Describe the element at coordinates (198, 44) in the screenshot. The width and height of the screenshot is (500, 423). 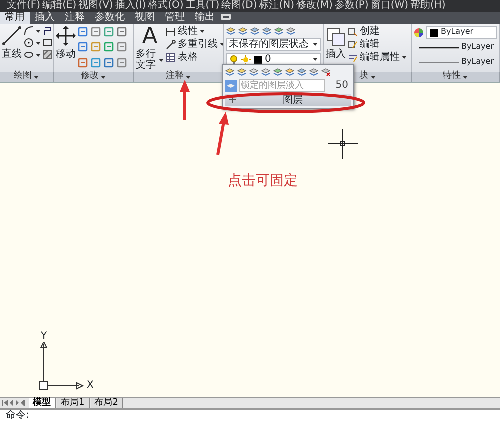
I see `tool-label: 多重引线` at that location.